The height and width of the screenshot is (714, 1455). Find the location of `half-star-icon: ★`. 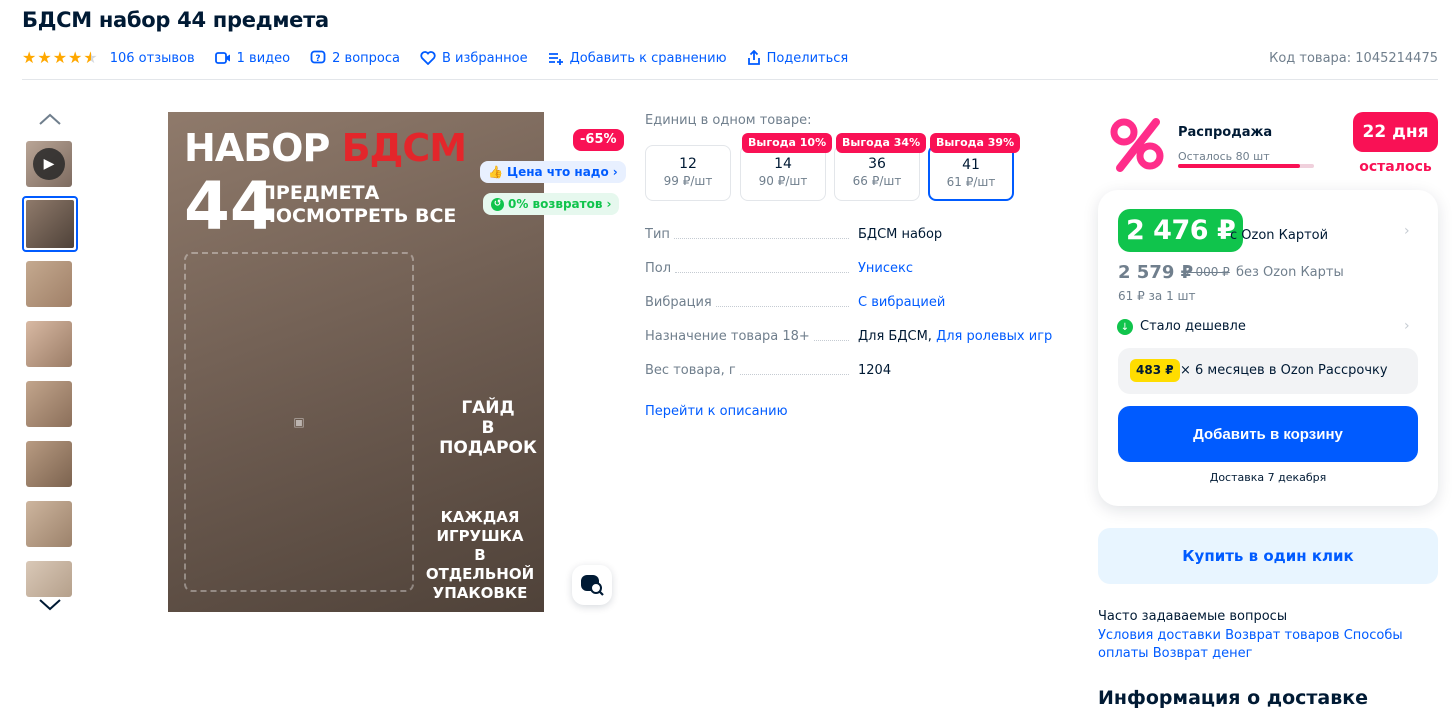

half-star-icon: ★ is located at coordinates (90, 57).